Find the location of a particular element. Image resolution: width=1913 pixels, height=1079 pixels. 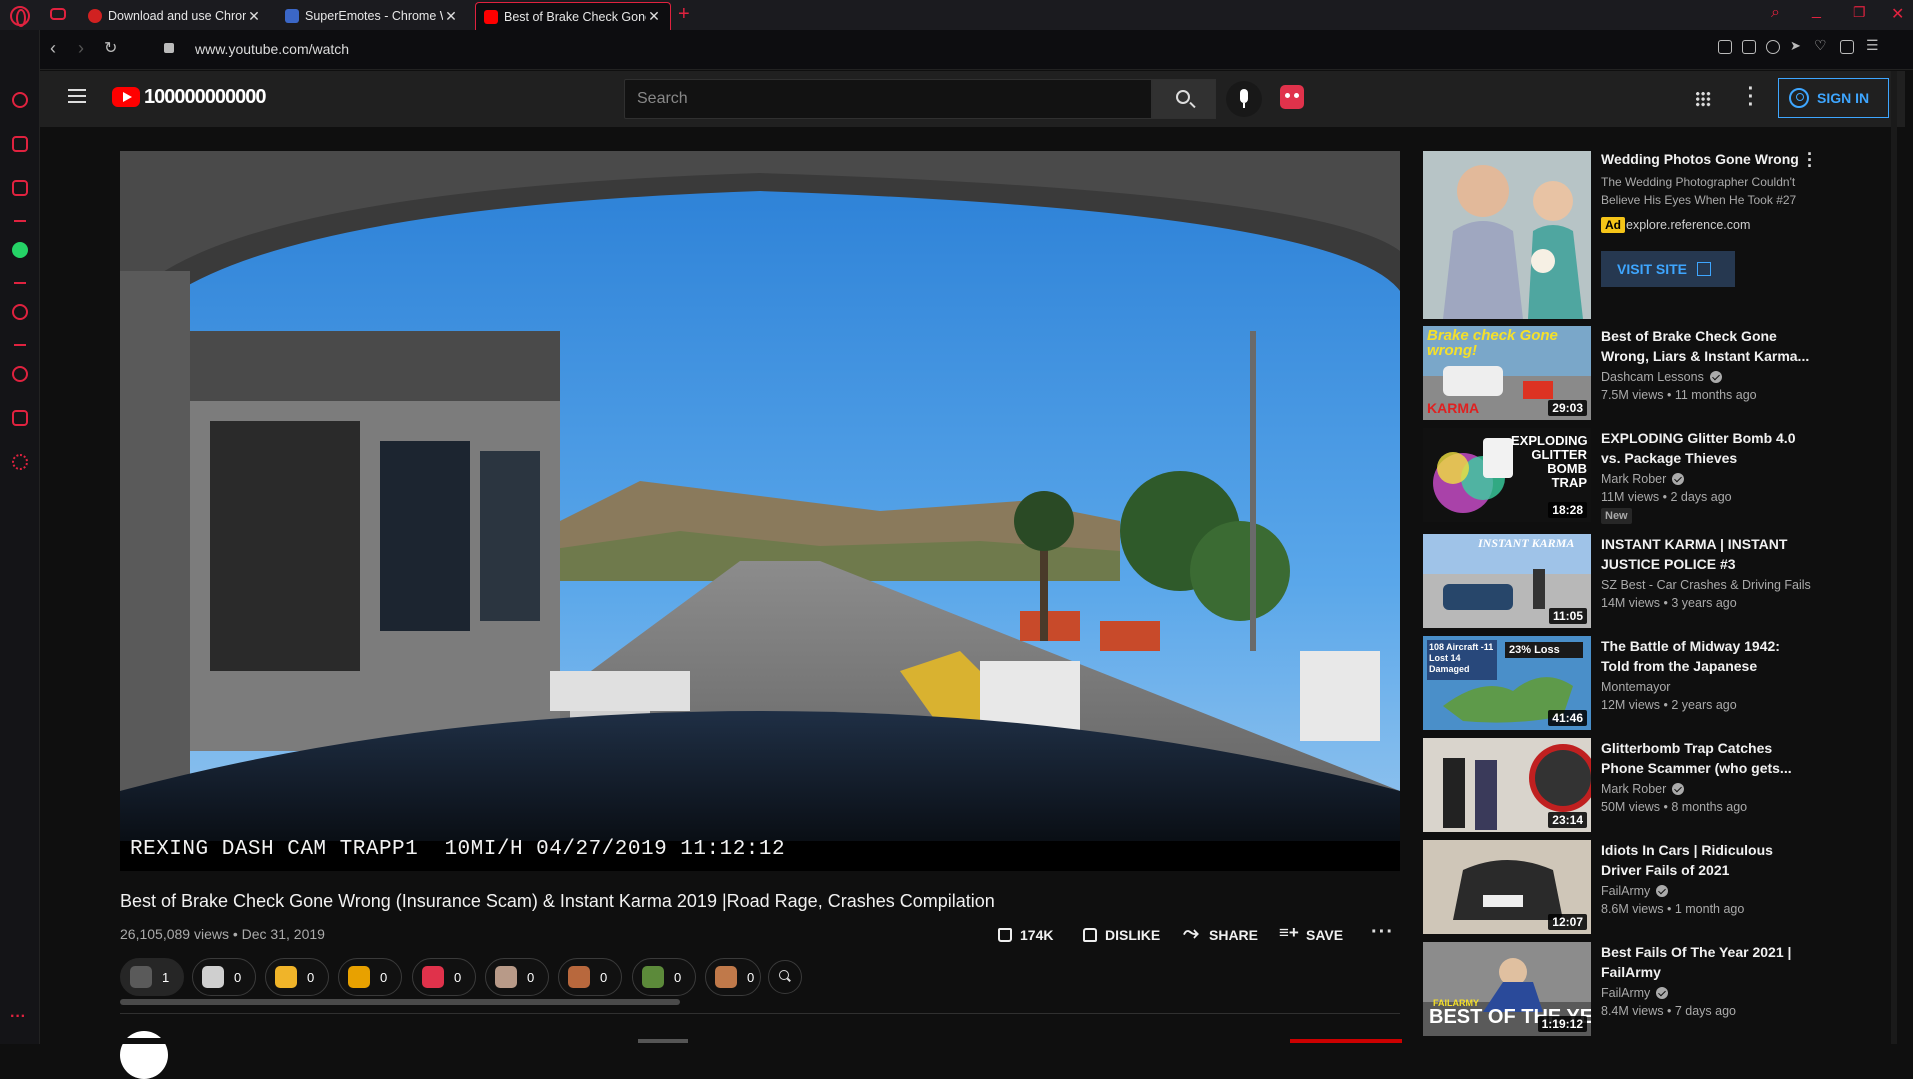

share-page-icon is located at coordinates (1725, 47).